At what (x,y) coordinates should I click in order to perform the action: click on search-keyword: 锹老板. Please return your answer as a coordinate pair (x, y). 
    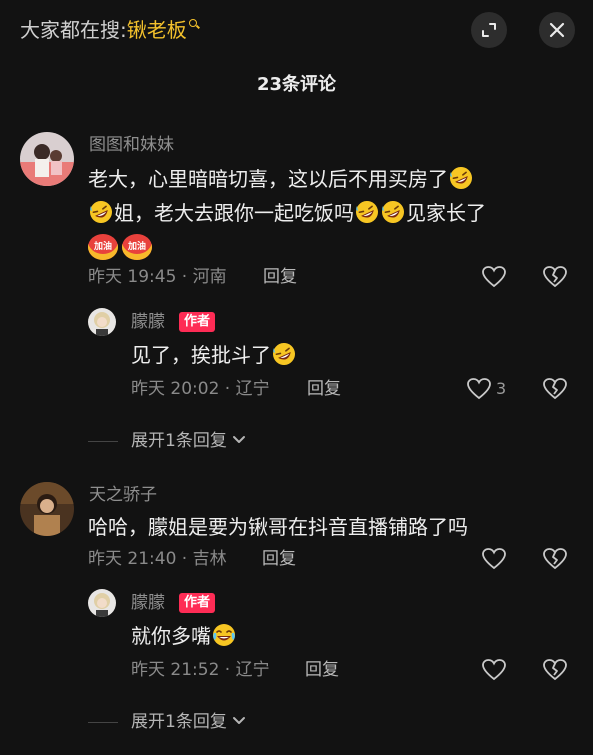
    Looking at the image, I should click on (157, 30).